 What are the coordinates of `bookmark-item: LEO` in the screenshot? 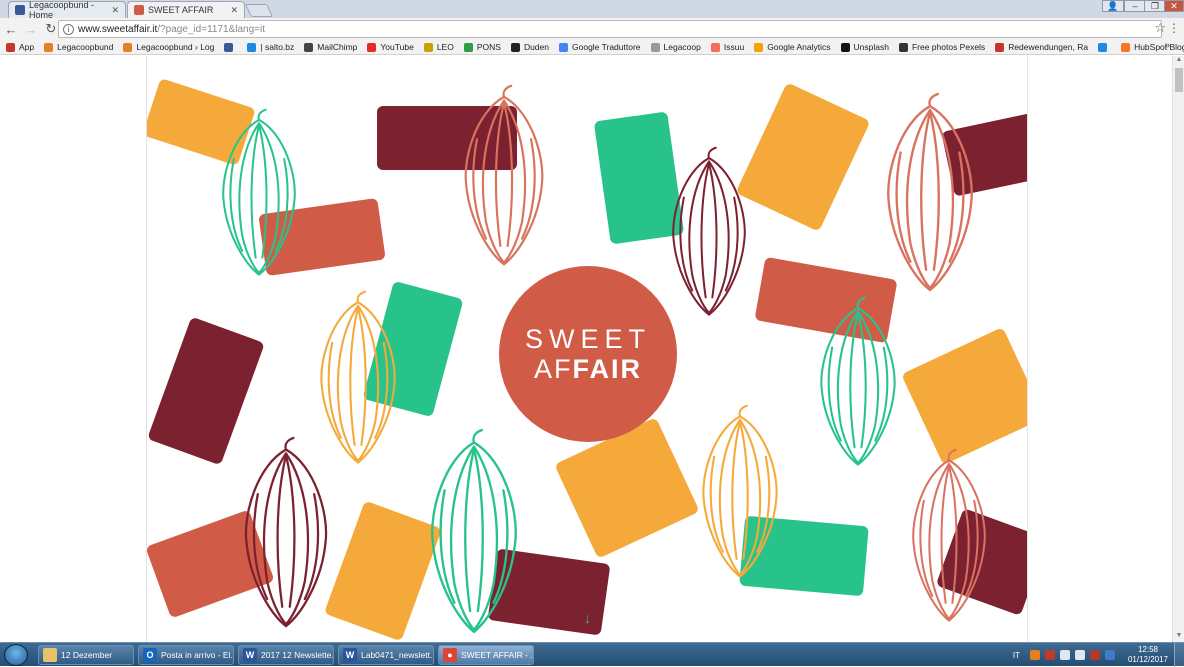 It's located at (438, 47).